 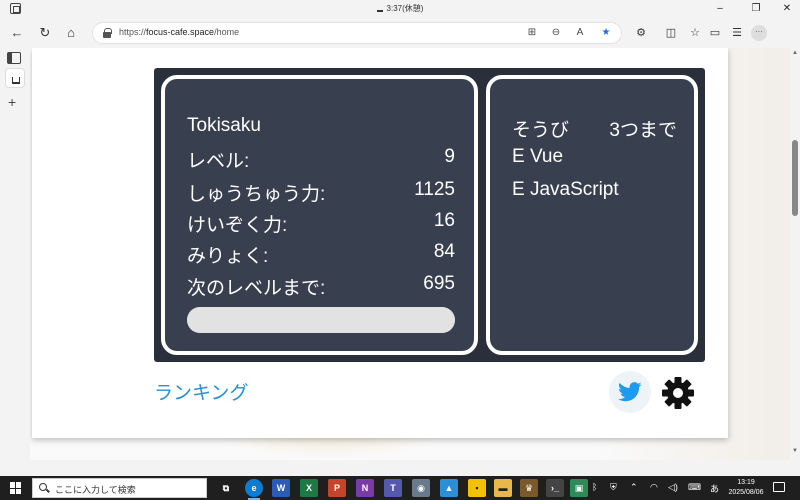 I want to click on app-icon: ♛, so click(x=529, y=488).